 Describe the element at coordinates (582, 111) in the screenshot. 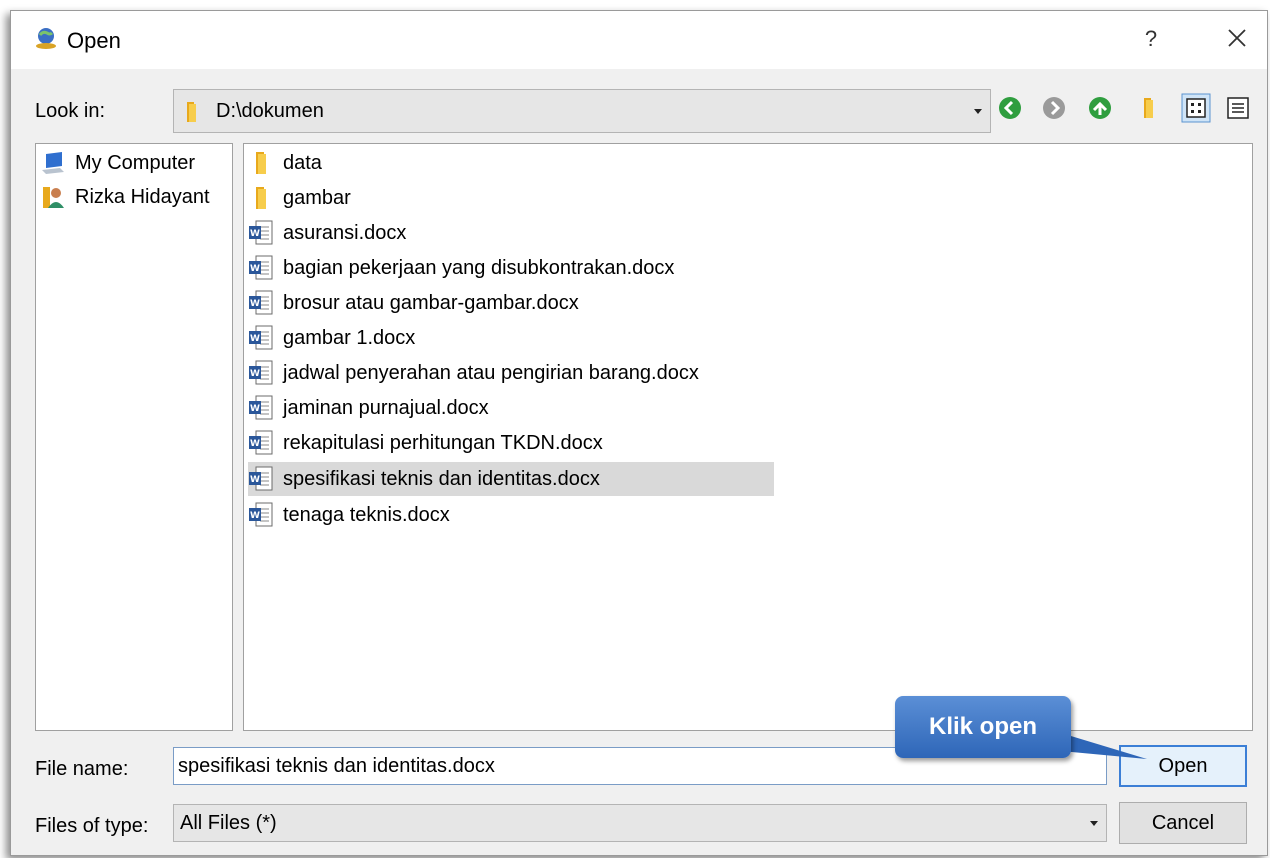

I see `look-in-combobox: D:\dokumen` at that location.